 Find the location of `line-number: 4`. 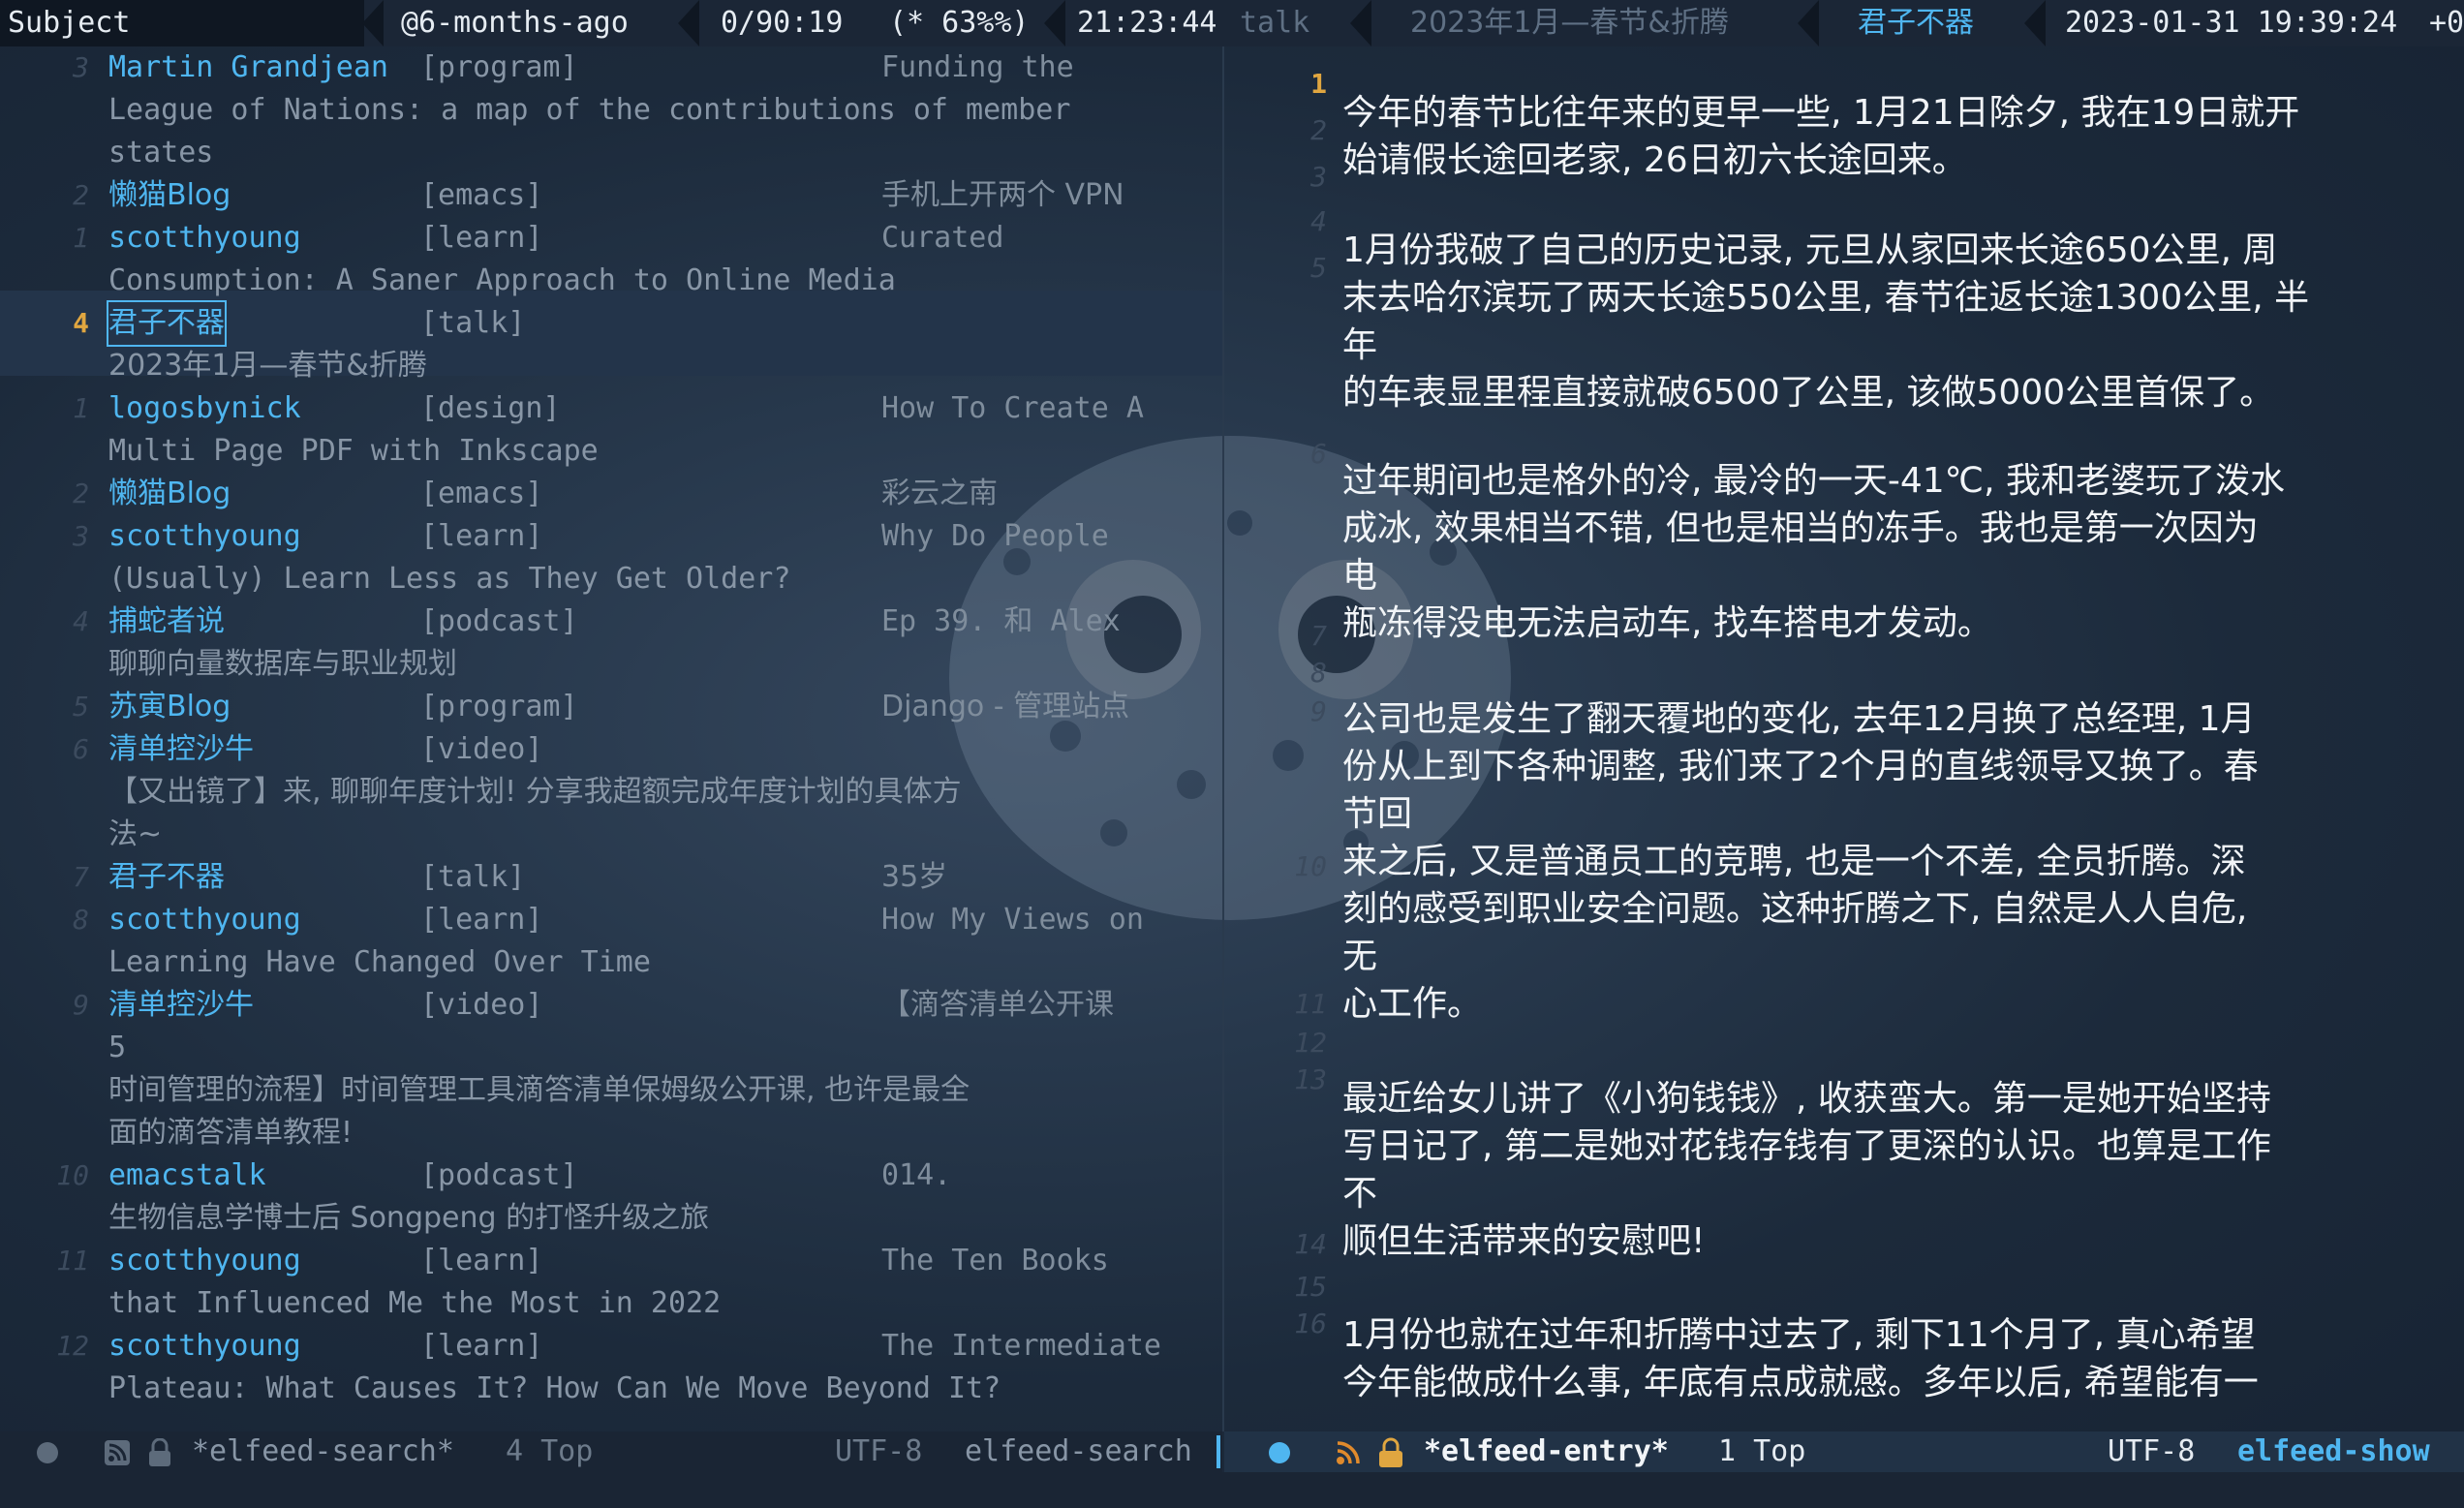

line-number: 4 is located at coordinates (81, 621).